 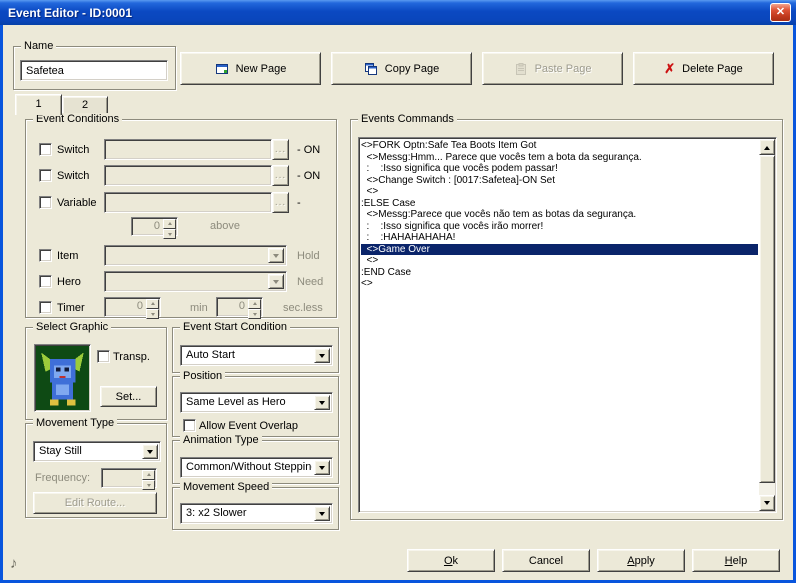 What do you see at coordinates (256, 513) in the screenshot?
I see `movement-speed-select: 3: x2 Slower` at bounding box center [256, 513].